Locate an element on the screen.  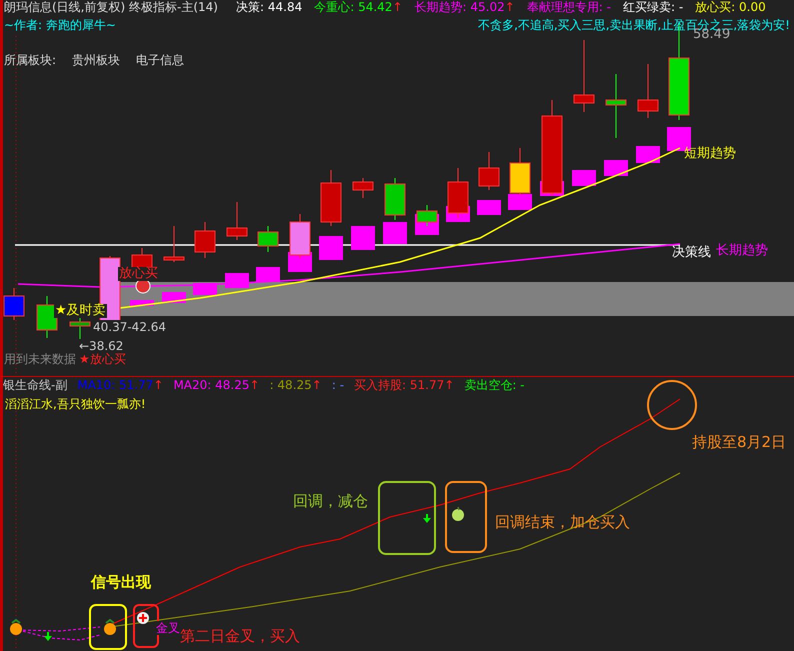
indicator-reading: MA10: 51.77 is located at coordinates (115, 385).